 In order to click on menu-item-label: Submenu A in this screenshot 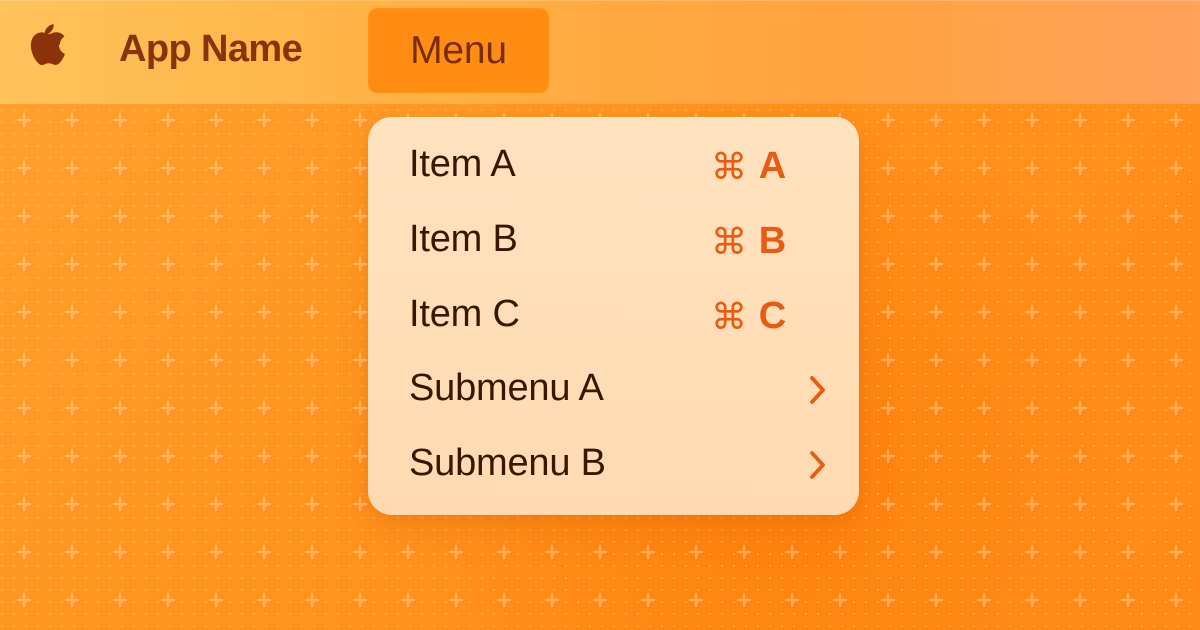, I will do `click(506, 388)`.